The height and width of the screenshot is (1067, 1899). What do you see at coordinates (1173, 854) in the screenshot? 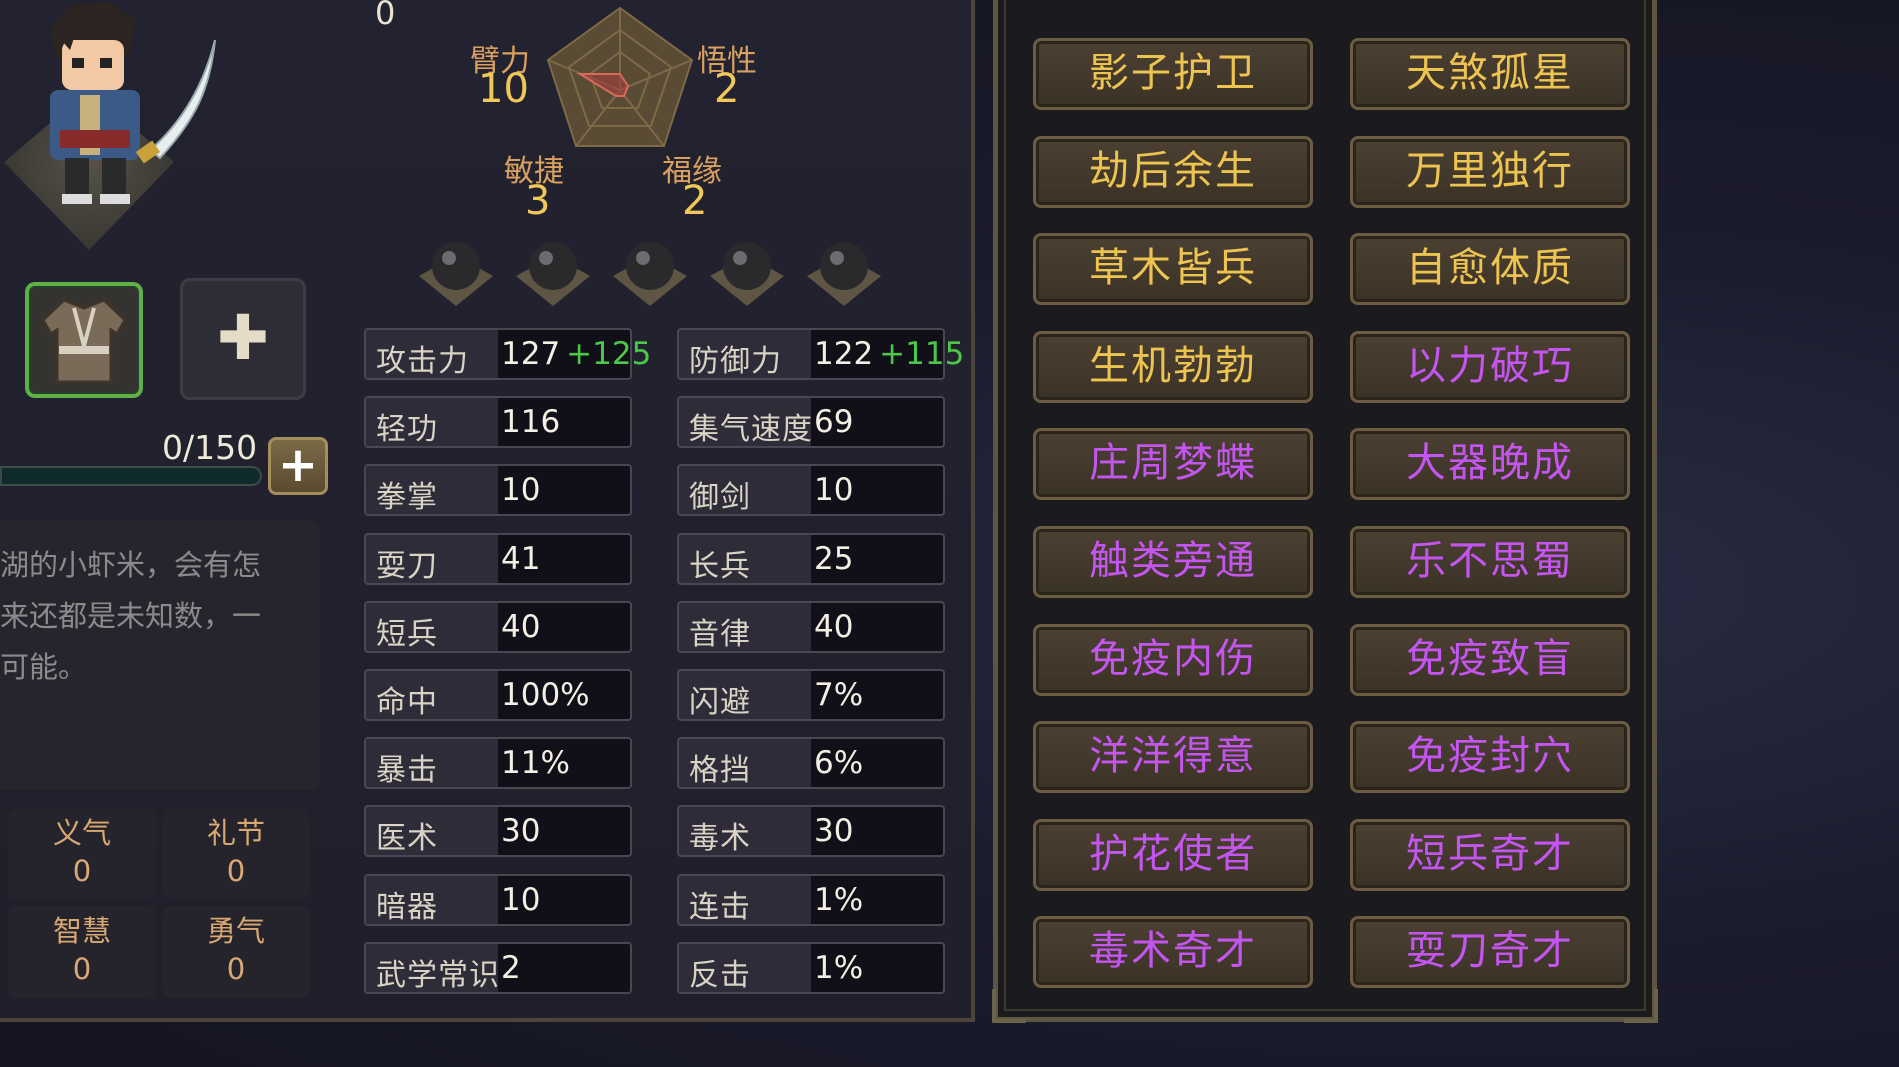
I see `trait-badge: 护花使者` at bounding box center [1173, 854].